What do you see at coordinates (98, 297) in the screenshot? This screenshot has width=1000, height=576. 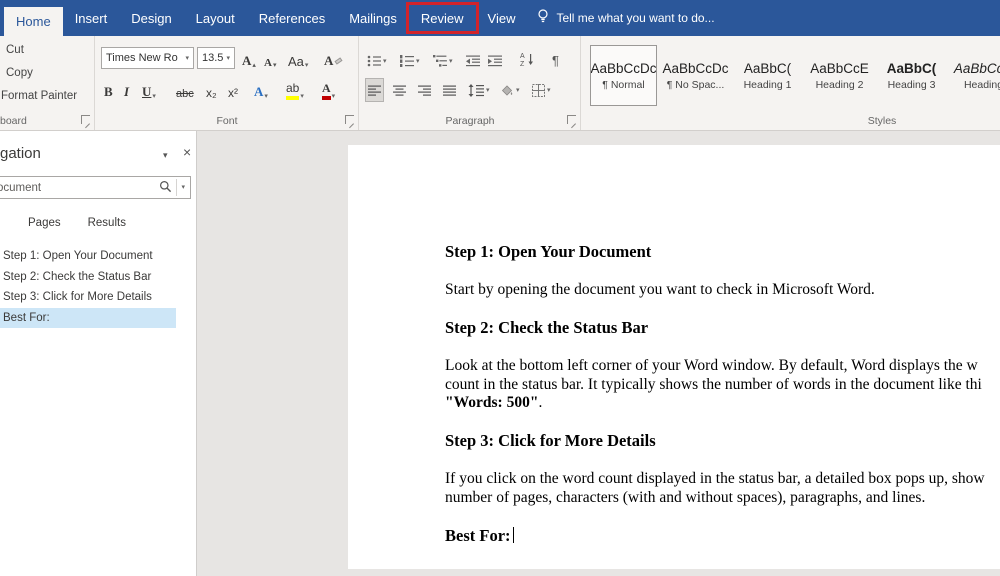 I see `nav-heading-step-3: Step 3: Click for More Details` at bounding box center [98, 297].